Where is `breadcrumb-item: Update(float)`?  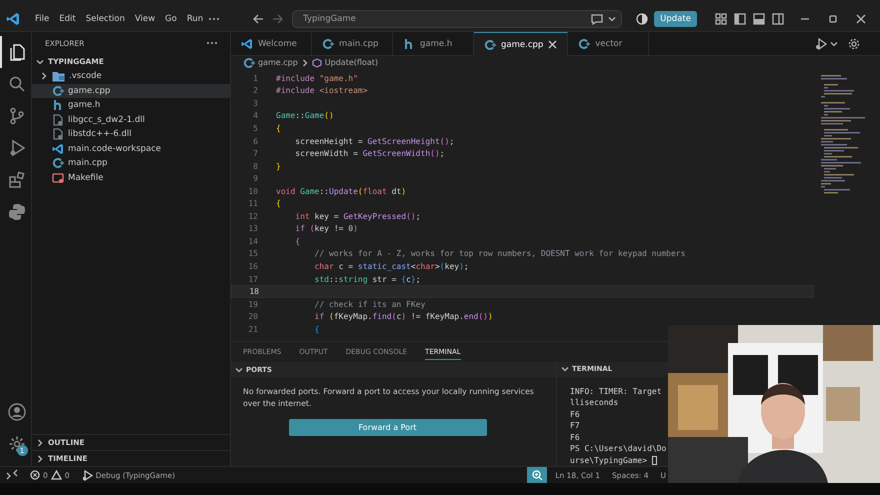
breadcrumb-item: Update(float) is located at coordinates (351, 62).